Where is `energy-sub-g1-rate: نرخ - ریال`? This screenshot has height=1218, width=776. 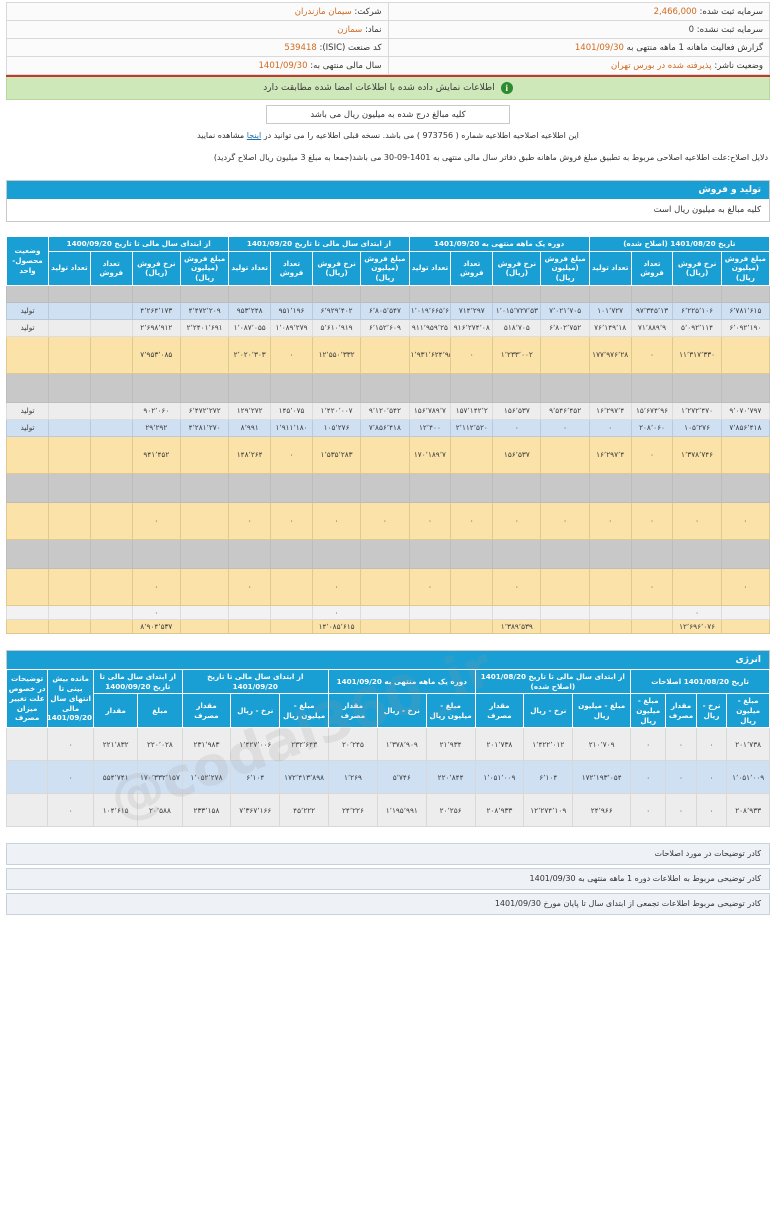
energy-sub-g1-rate: نرخ - ریال is located at coordinates (548, 711).